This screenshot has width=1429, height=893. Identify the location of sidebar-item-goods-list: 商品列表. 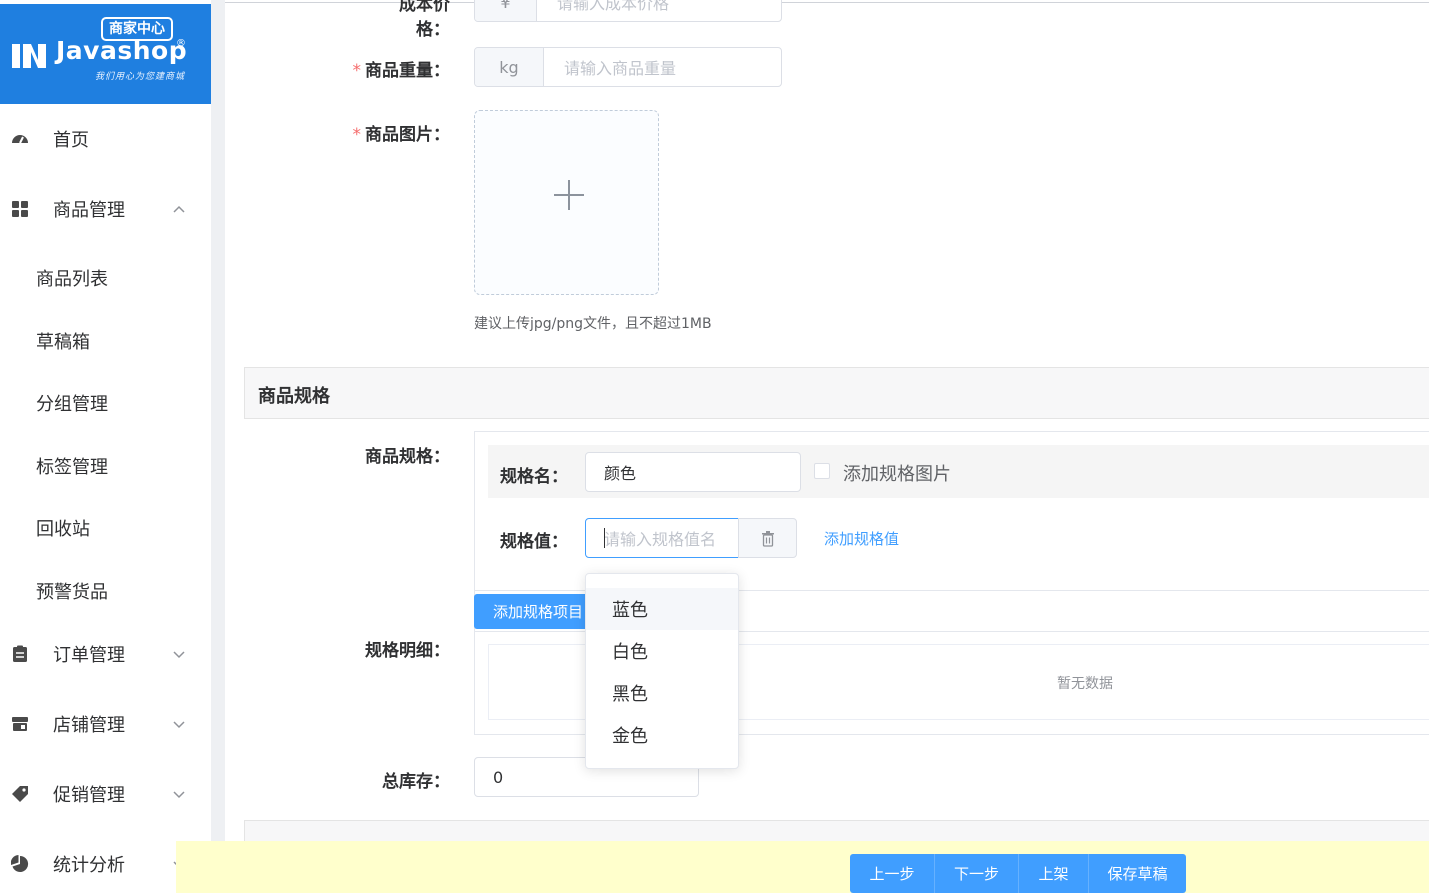
(105, 276).